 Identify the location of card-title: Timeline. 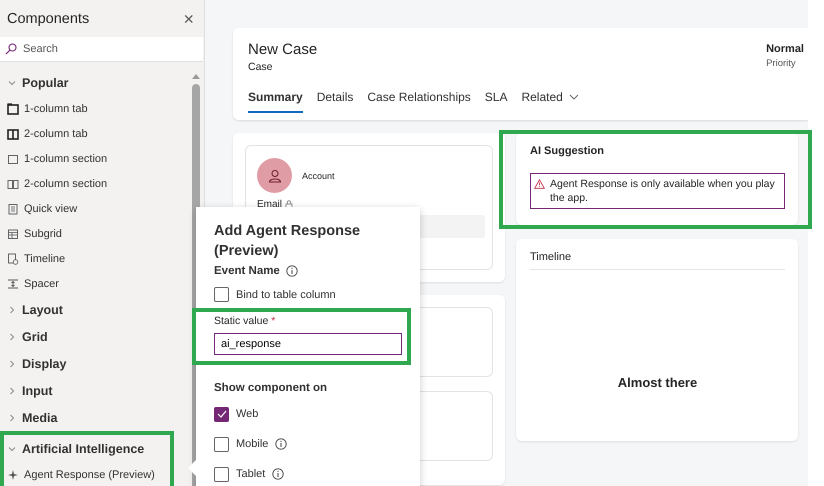
(657, 260).